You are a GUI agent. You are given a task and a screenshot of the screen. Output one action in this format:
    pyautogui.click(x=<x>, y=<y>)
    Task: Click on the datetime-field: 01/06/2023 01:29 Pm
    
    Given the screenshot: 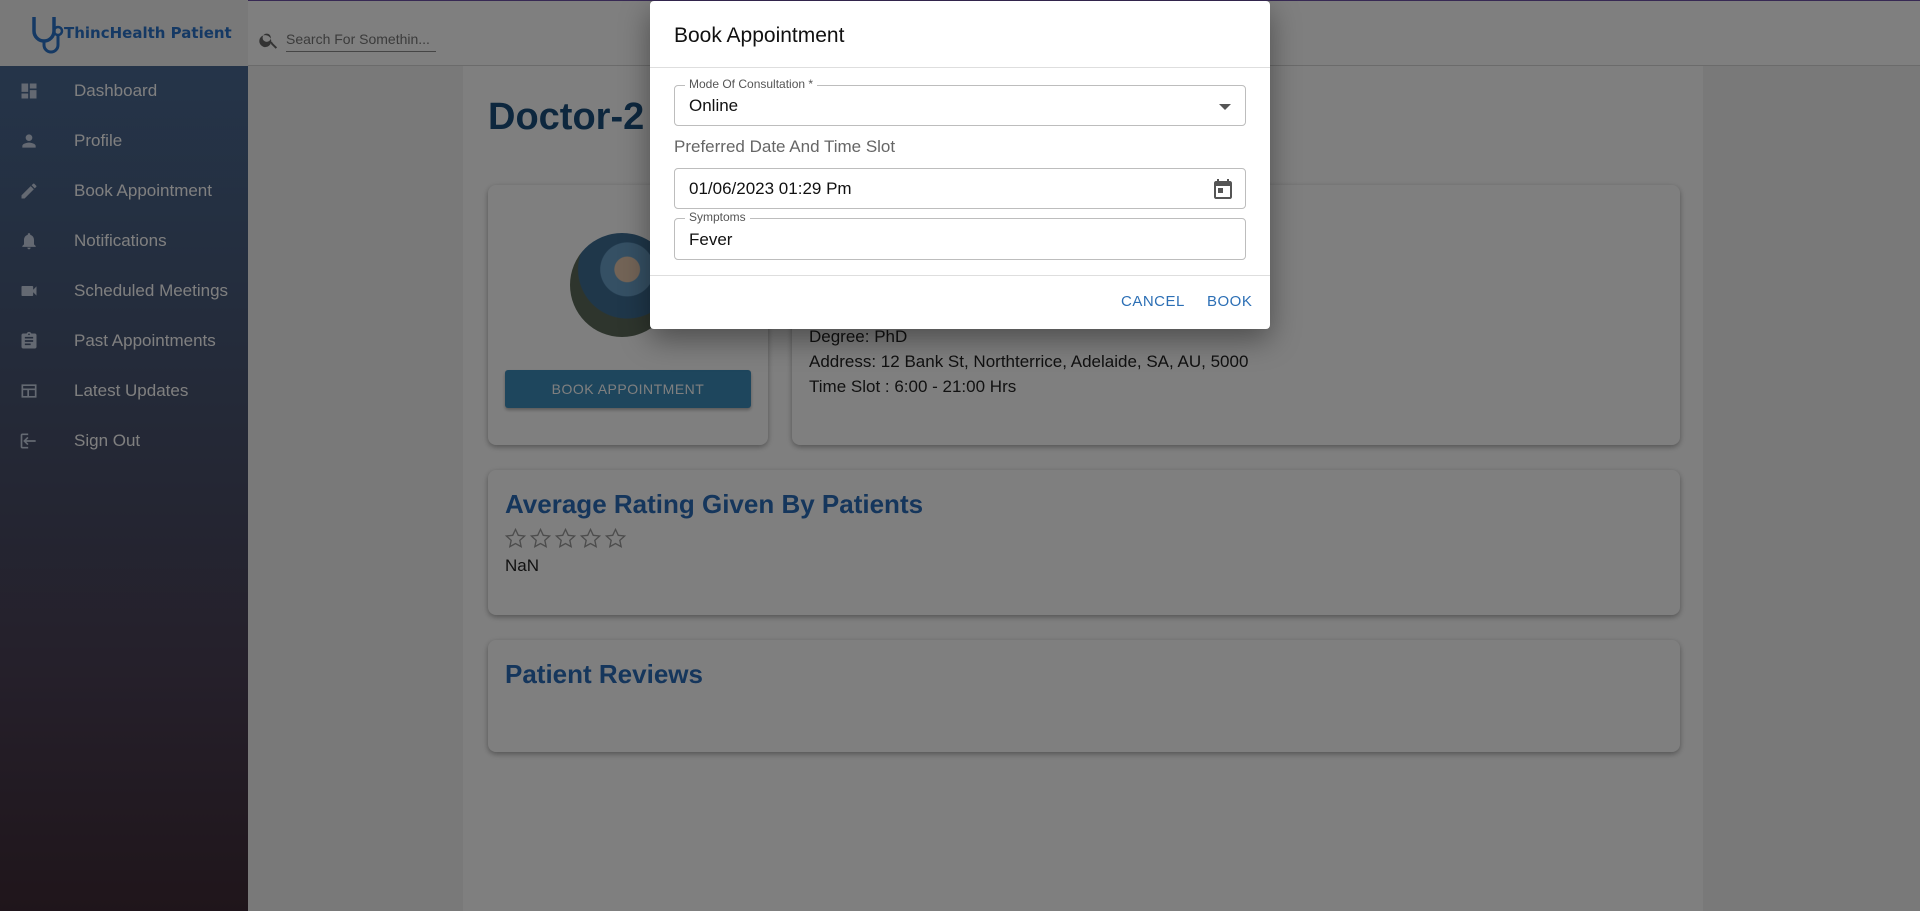 What is the action you would take?
    pyautogui.click(x=960, y=188)
    